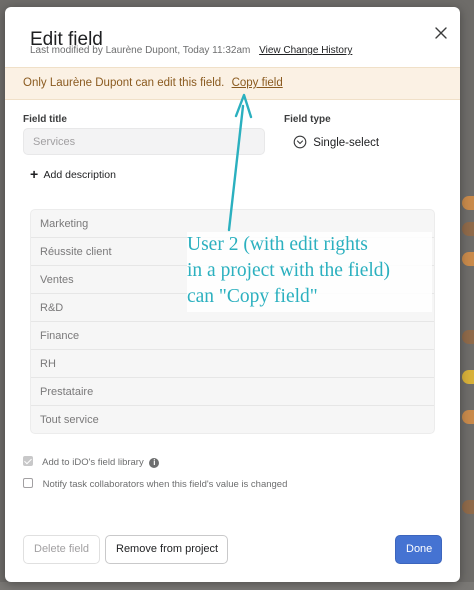  What do you see at coordinates (232, 364) in the screenshot?
I see `option-item: RH` at bounding box center [232, 364].